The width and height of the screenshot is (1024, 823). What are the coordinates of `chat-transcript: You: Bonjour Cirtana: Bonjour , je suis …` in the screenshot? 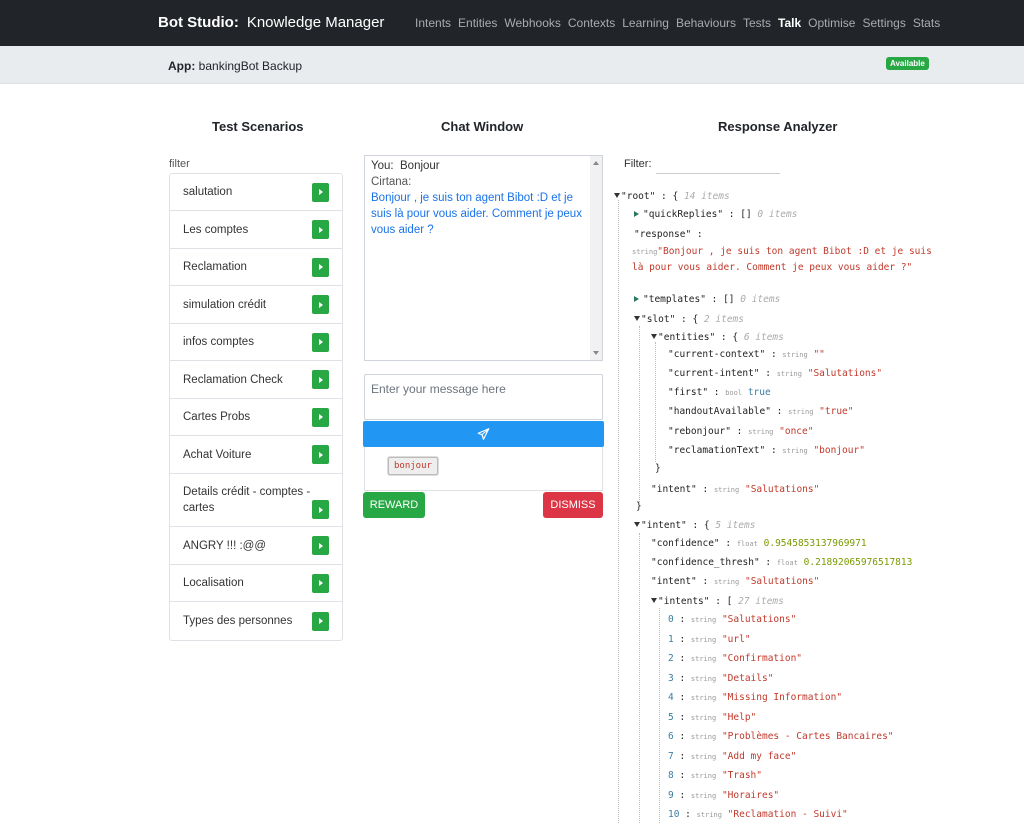 It's located at (483, 258).